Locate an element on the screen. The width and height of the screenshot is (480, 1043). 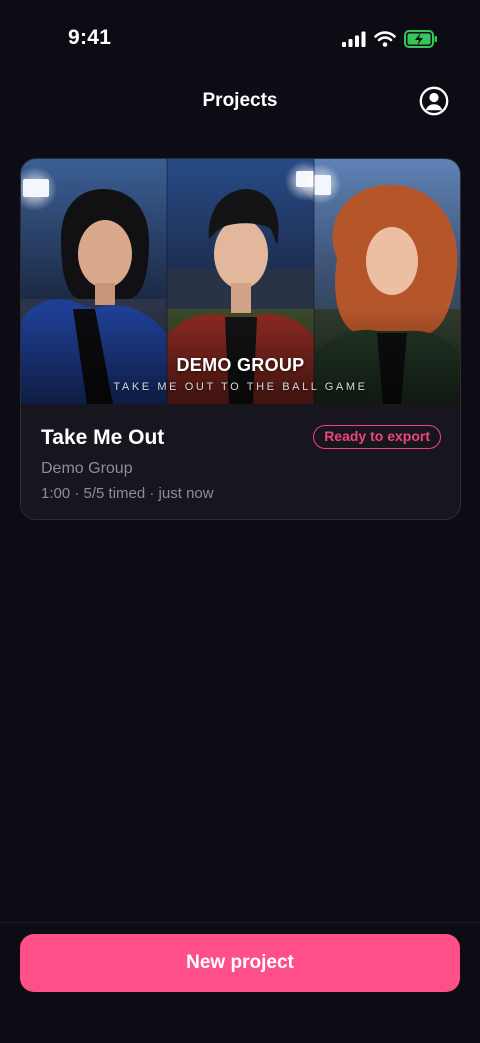
page-title: Projects is located at coordinates (240, 100).